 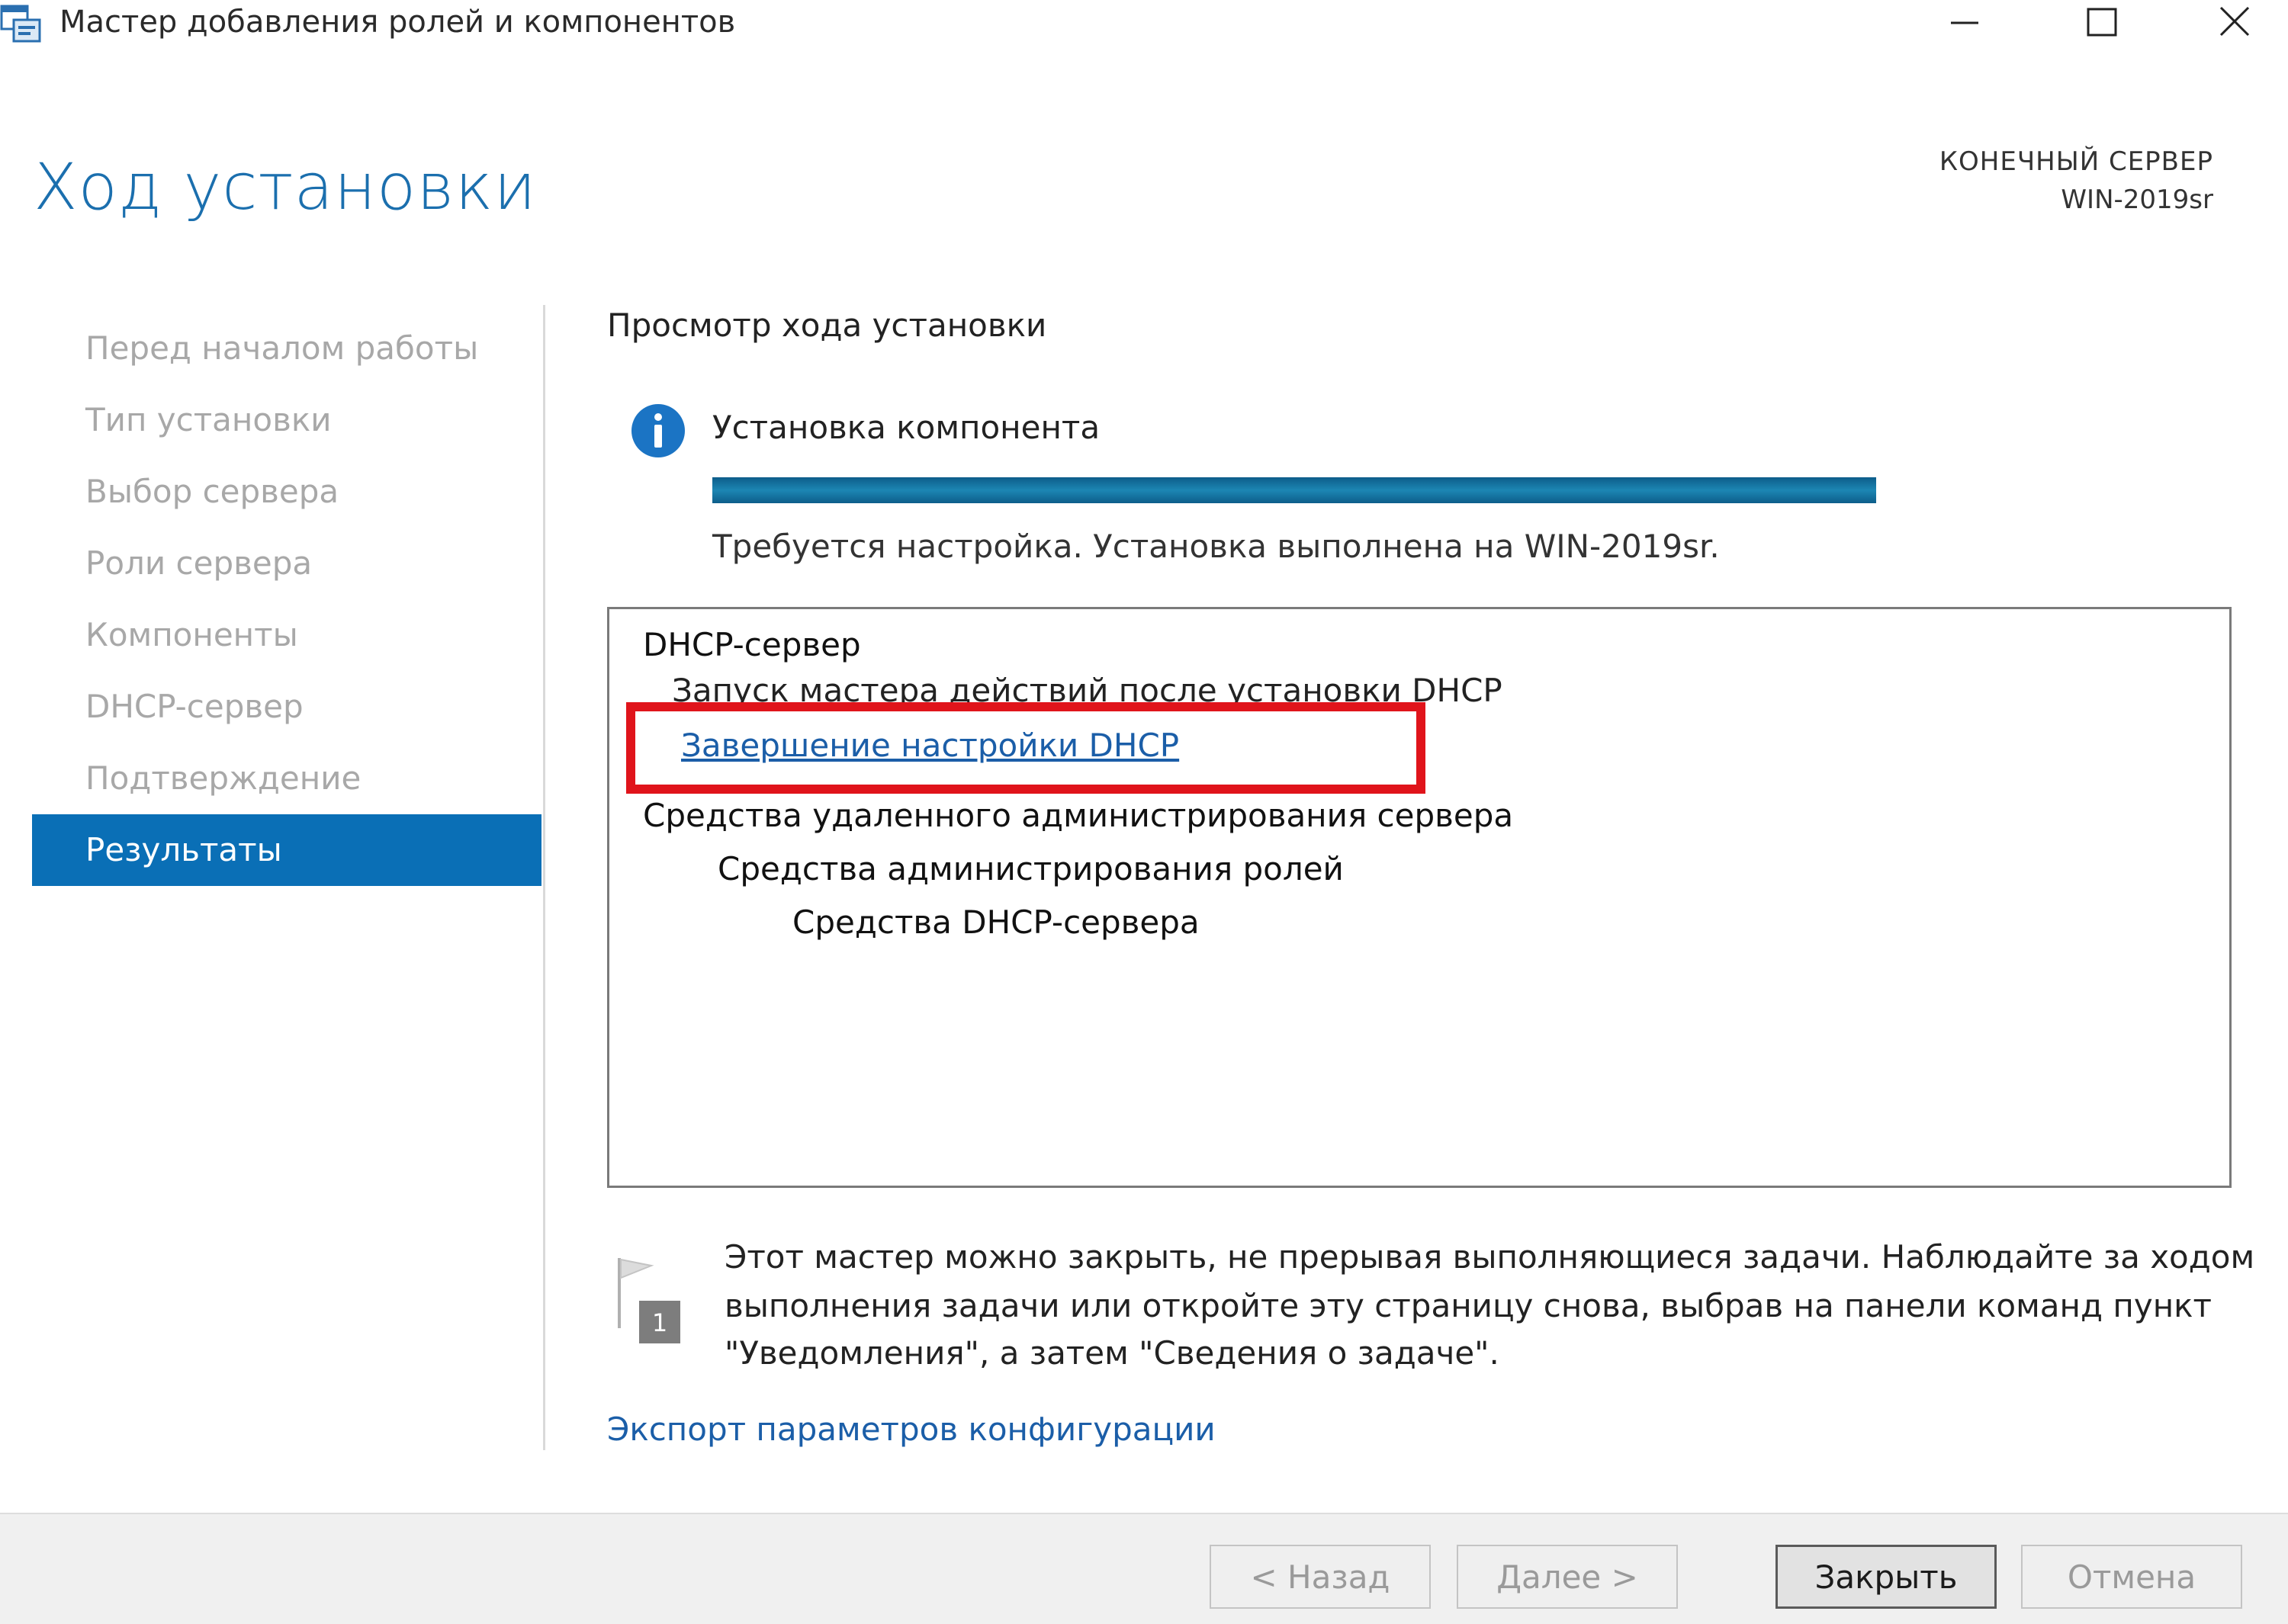 I want to click on nav-item-confirmation: Подтверждение, so click(x=286, y=778).